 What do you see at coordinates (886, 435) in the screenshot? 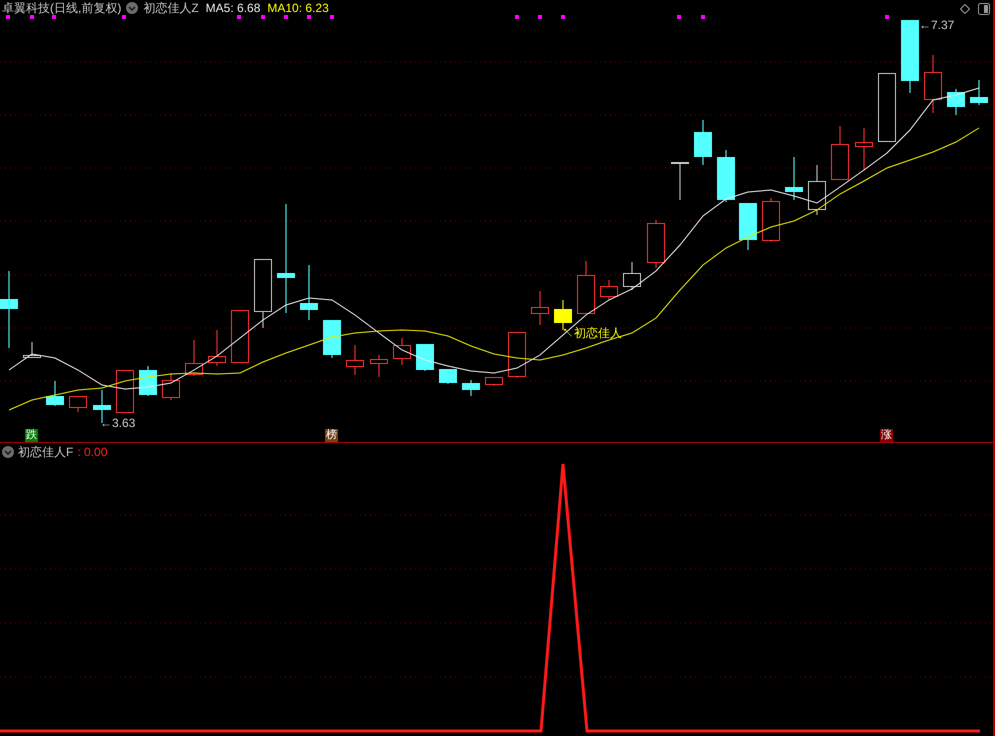
I see `signal-marker: 涨` at bounding box center [886, 435].